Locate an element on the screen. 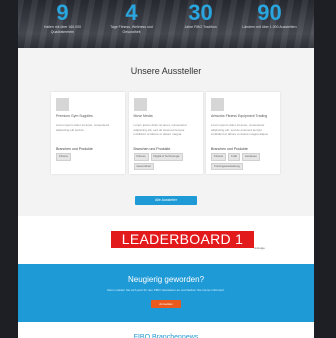 The image size is (336, 338). stat-label: Jahre FIBO Tradition is located at coordinates (200, 27).